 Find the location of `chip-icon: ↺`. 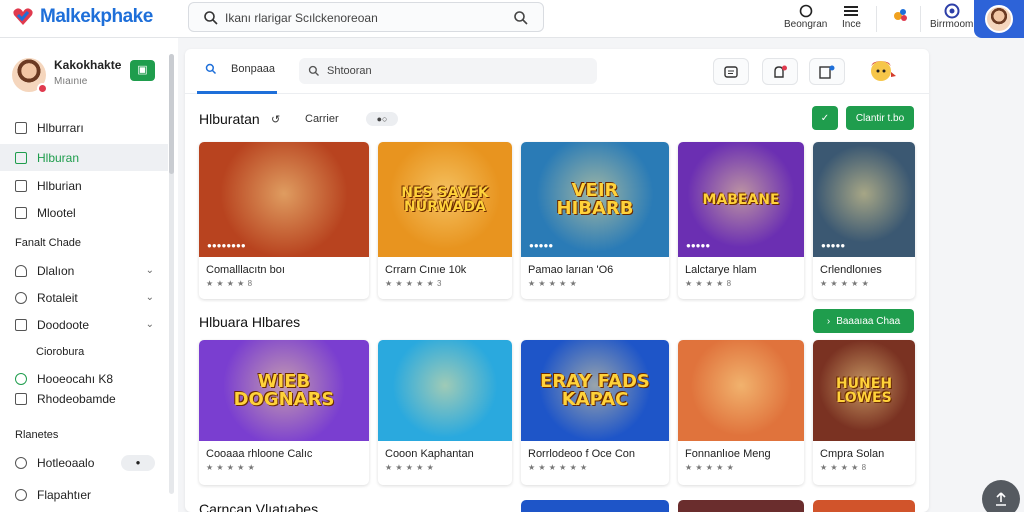

chip-icon: ↺ is located at coordinates (275, 119).